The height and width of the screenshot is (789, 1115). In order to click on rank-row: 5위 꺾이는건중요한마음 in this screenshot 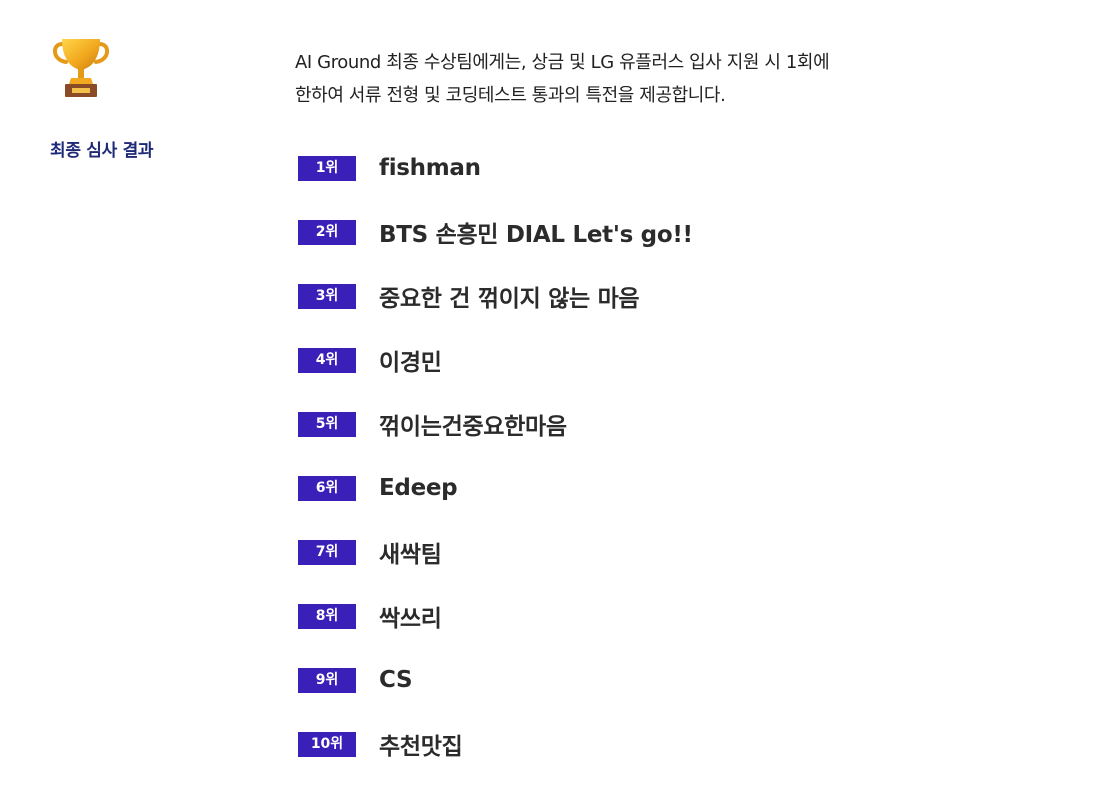, I will do `click(686, 424)`.